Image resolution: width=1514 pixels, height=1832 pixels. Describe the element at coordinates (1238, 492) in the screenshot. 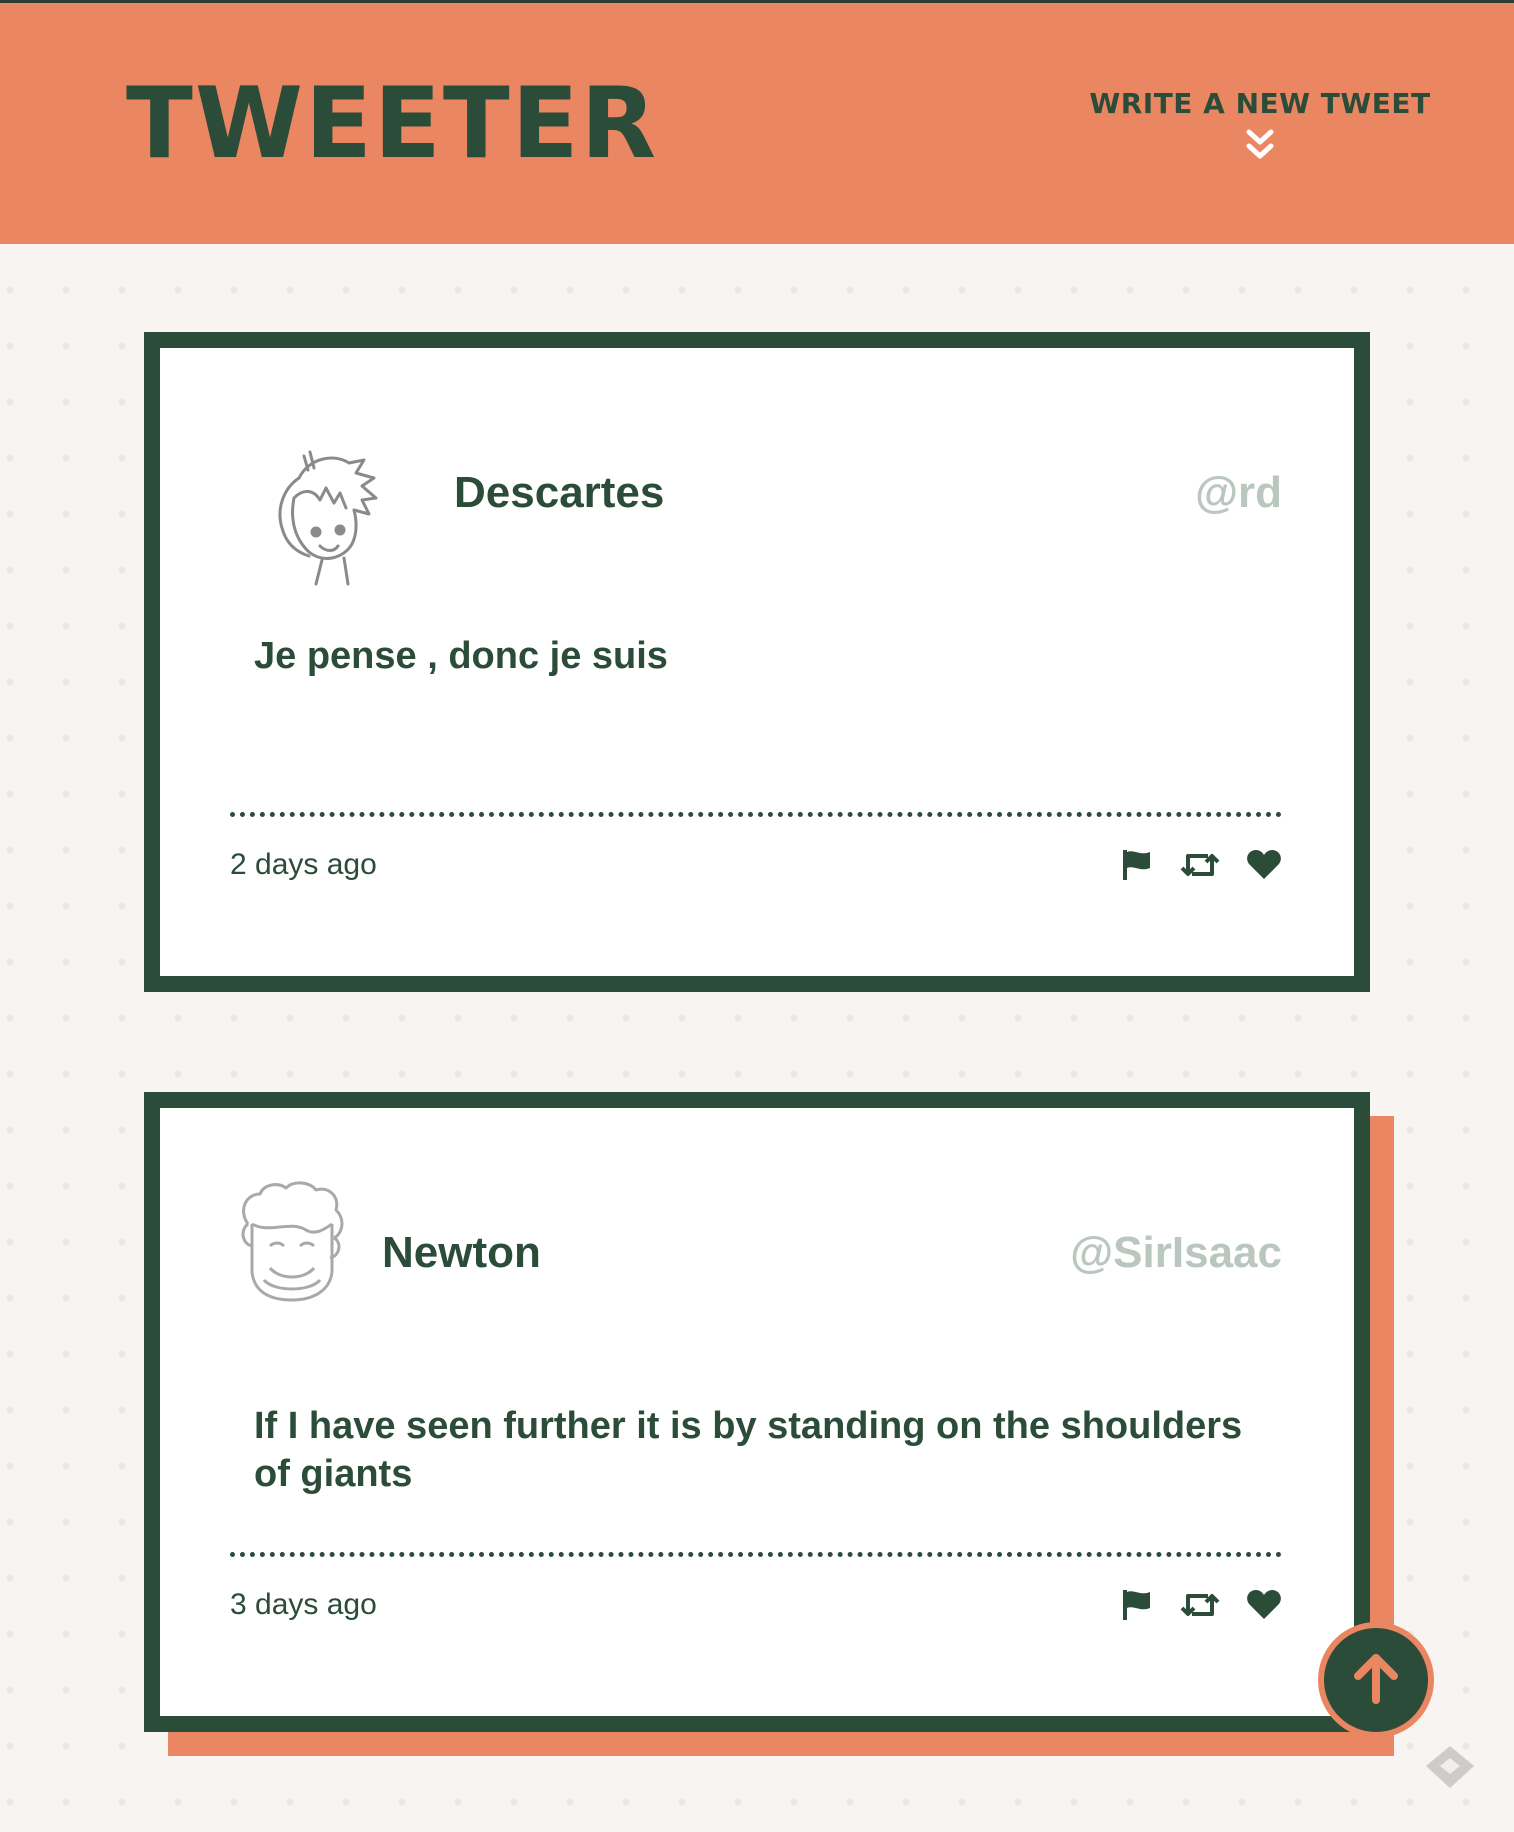

I see `user-handle: @rd` at that location.